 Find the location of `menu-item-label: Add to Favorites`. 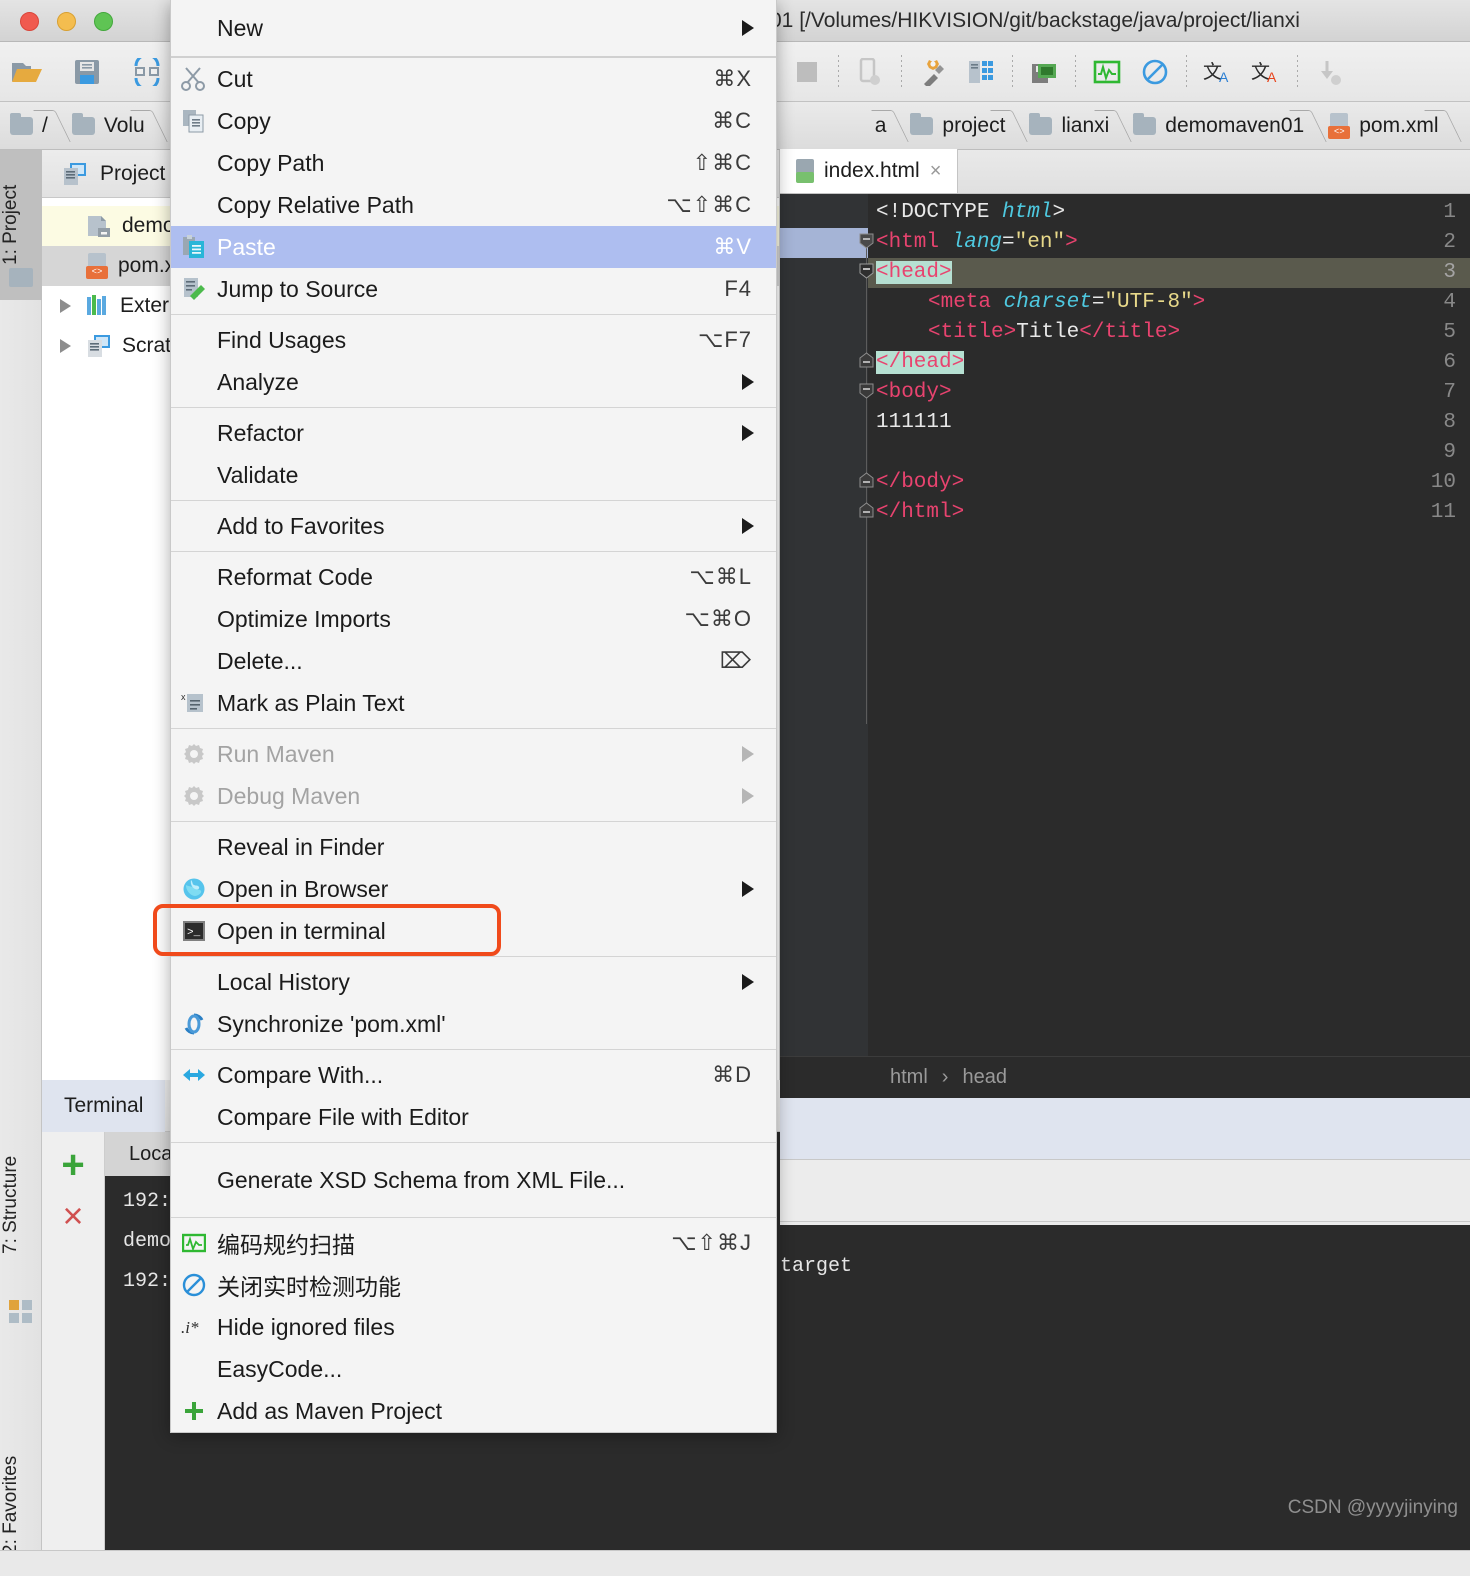

menu-item-label: Add to Favorites is located at coordinates (301, 525).